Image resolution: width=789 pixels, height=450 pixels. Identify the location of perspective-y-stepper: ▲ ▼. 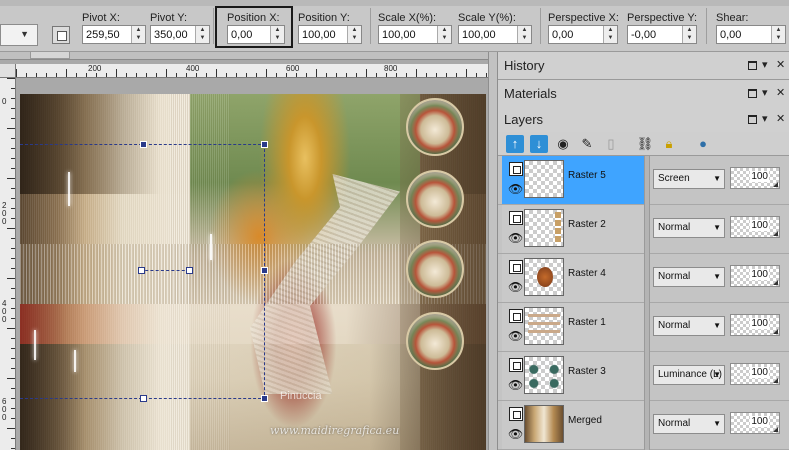
(689, 34).